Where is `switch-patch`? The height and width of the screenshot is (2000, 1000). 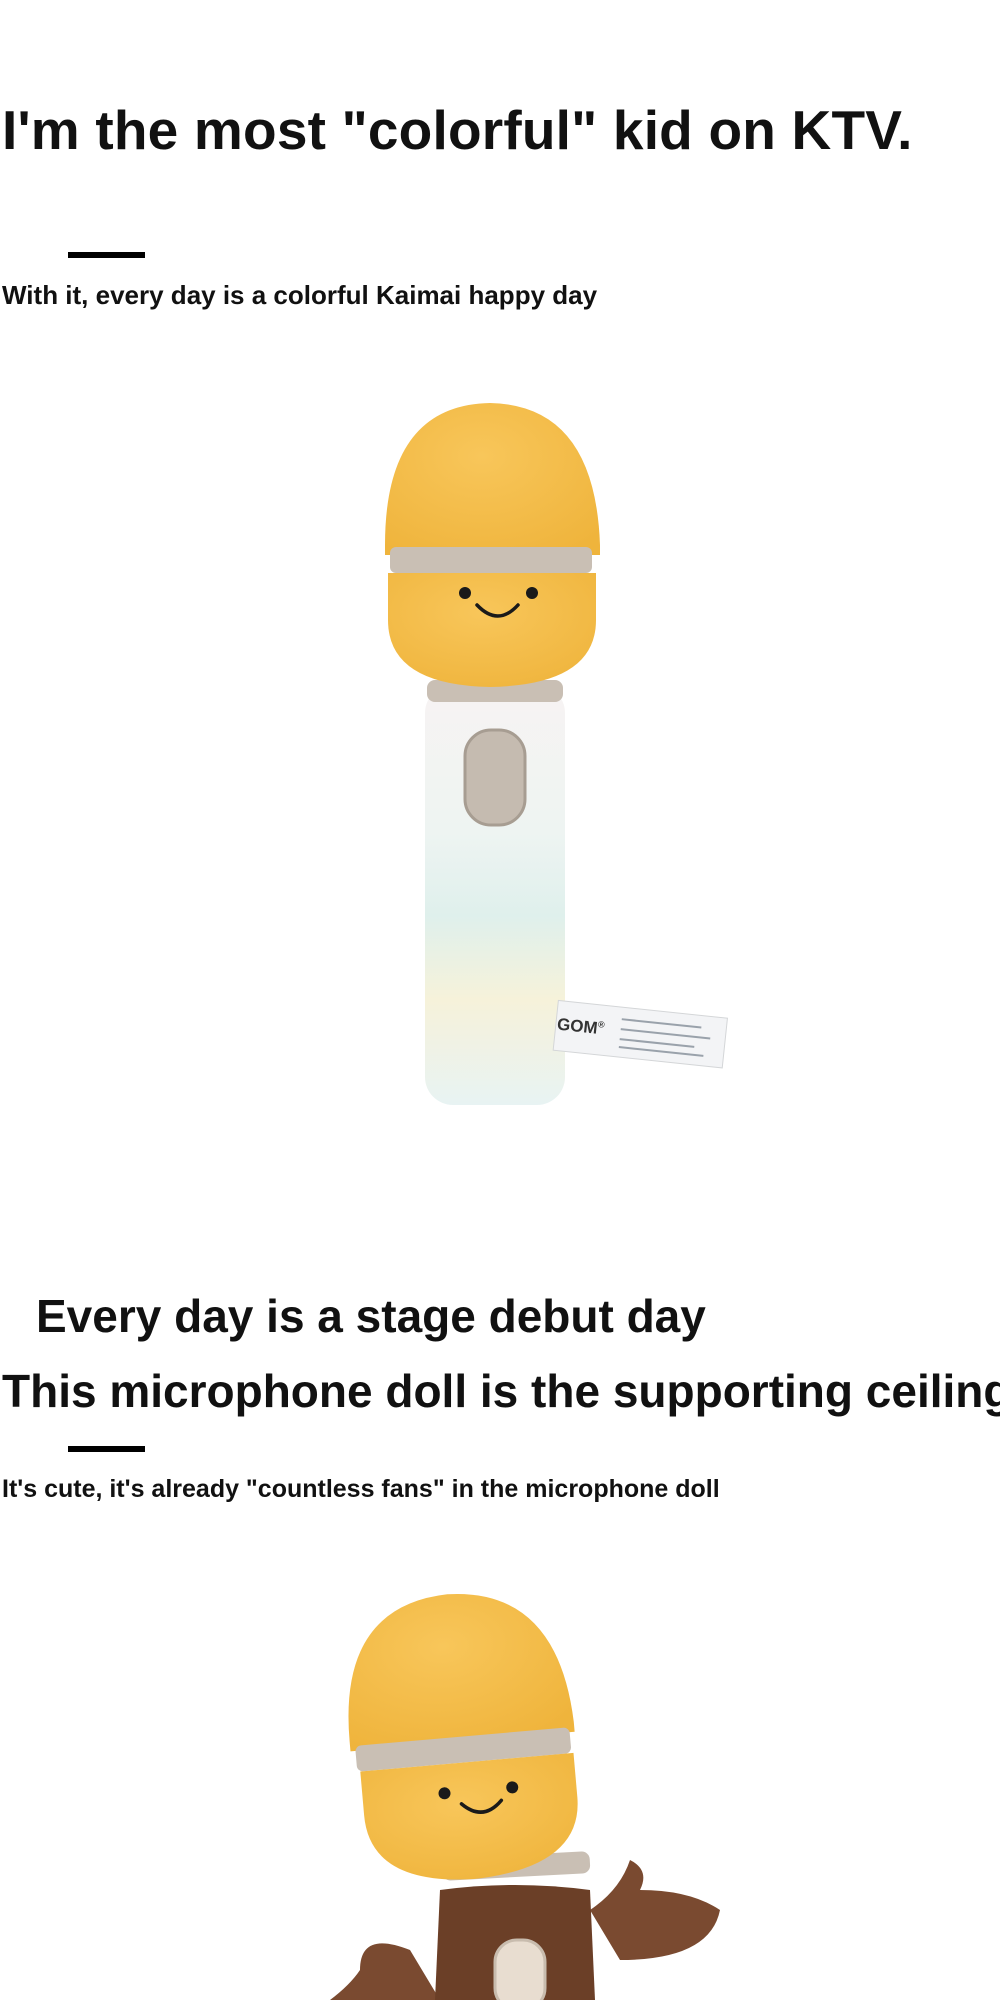 switch-patch is located at coordinates (495, 777).